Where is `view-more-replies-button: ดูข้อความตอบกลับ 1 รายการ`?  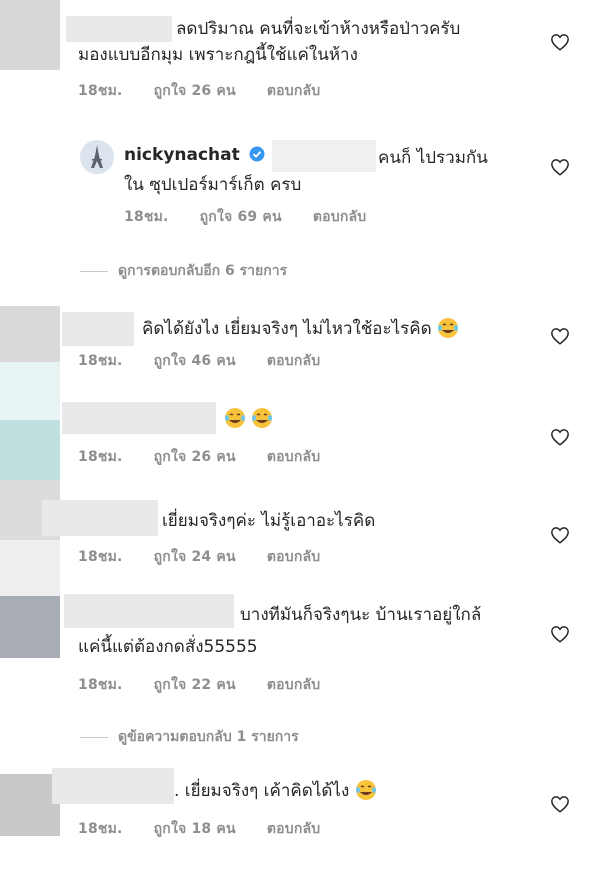 view-more-replies-button: ดูข้อความตอบกลับ 1 รายการ is located at coordinates (189, 737).